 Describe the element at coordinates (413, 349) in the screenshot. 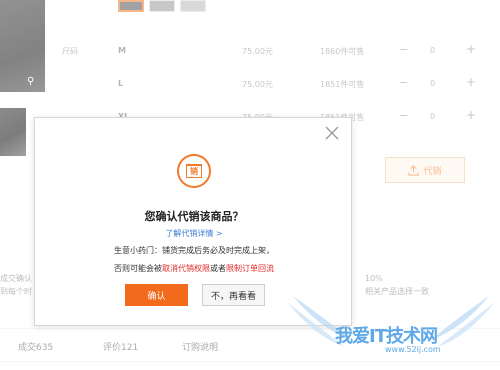

I see `watermark-url: www.52ij.com` at that location.